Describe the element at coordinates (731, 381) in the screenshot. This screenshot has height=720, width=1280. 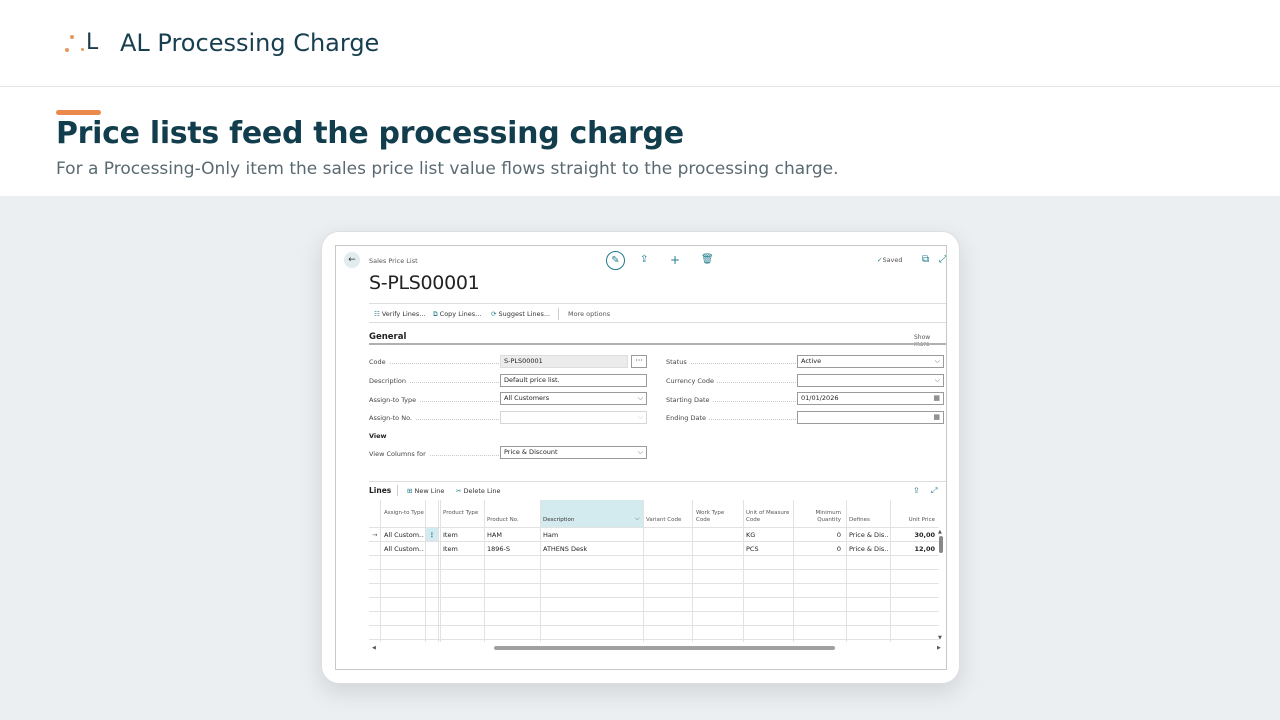
I see `currency-code-label: Currency Code` at that location.